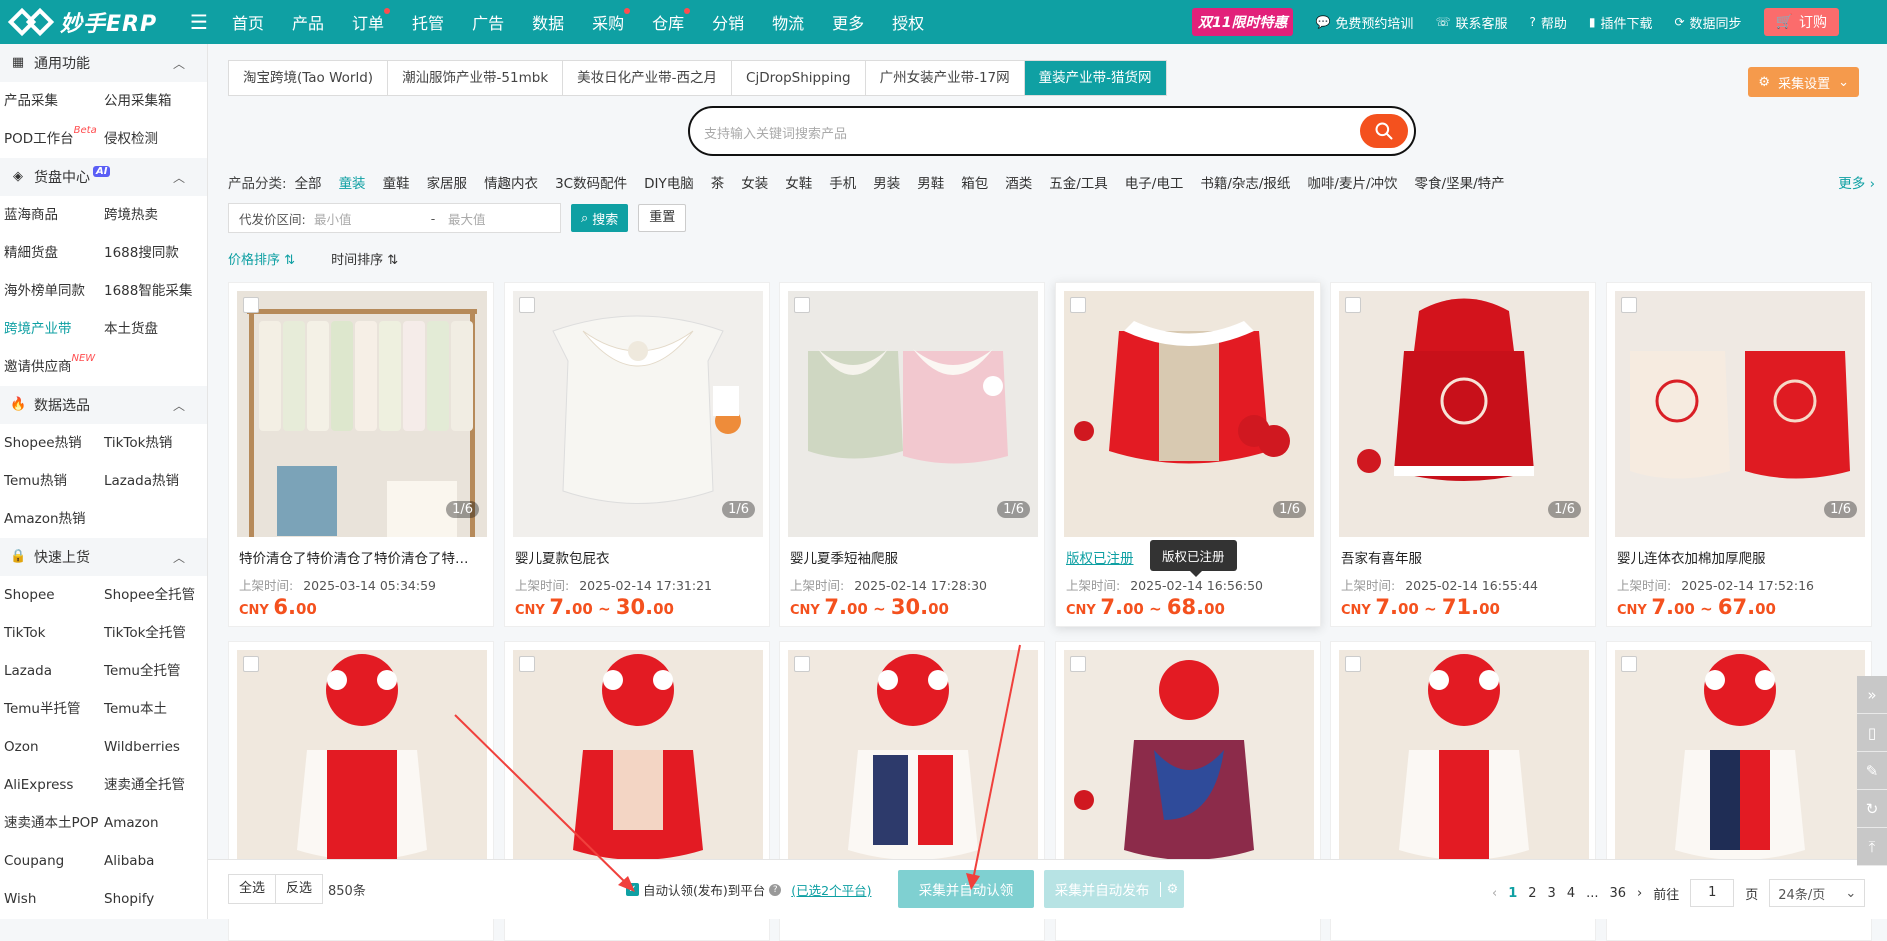 This screenshot has width=1887, height=941. I want to click on sidebar-link: Shopee热销, so click(54, 443).